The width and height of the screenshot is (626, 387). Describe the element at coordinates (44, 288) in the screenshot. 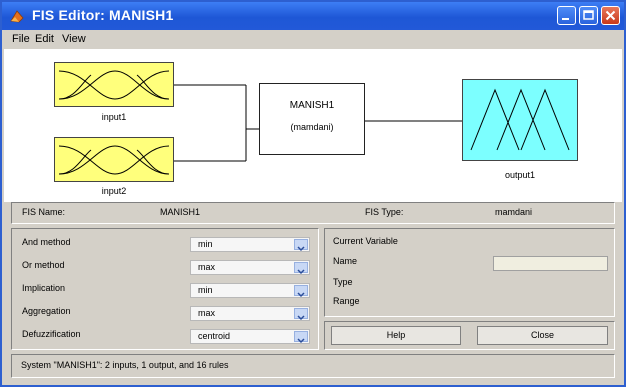

I see `implication-label: Implication` at that location.